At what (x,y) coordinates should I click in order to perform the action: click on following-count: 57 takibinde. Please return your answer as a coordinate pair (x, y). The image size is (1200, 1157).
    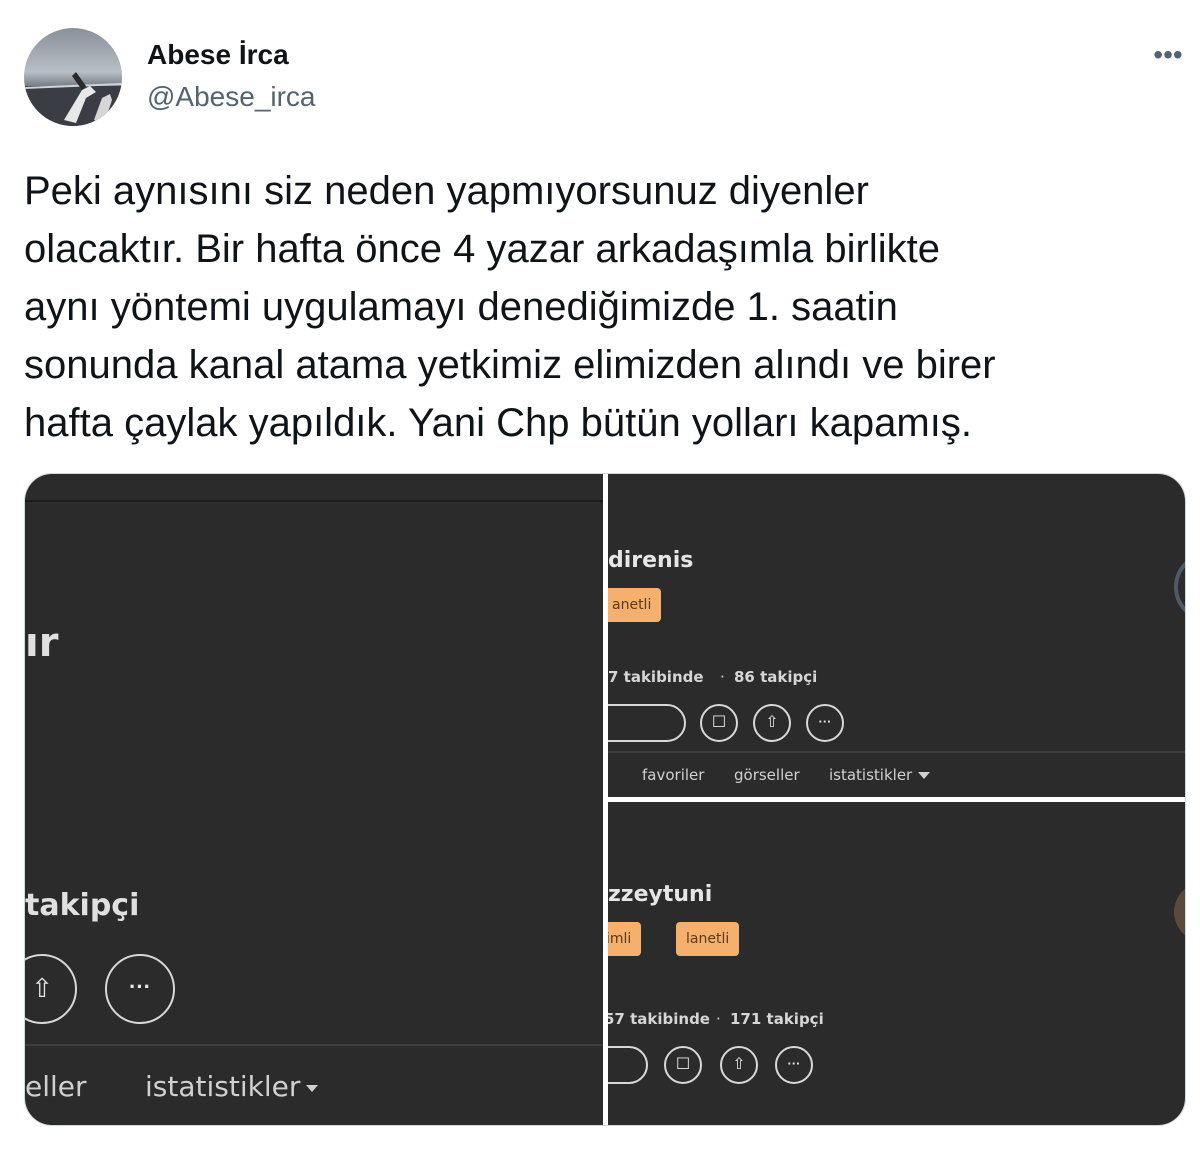
    Looking at the image, I should click on (659, 1019).